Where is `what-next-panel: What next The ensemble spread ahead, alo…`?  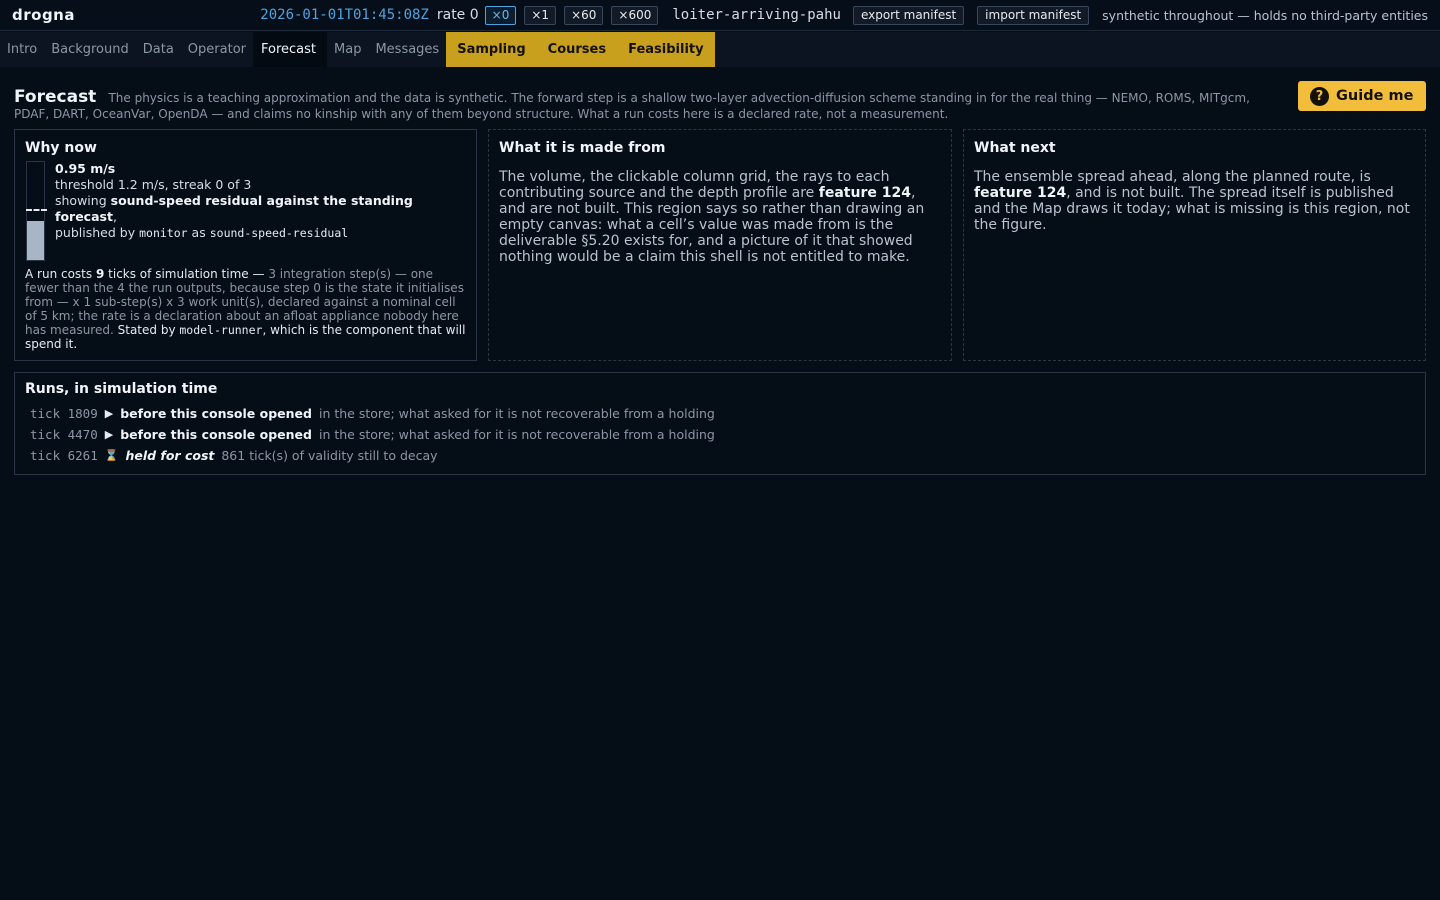 what-next-panel: What next The ensemble spread ahead, alo… is located at coordinates (1194, 245).